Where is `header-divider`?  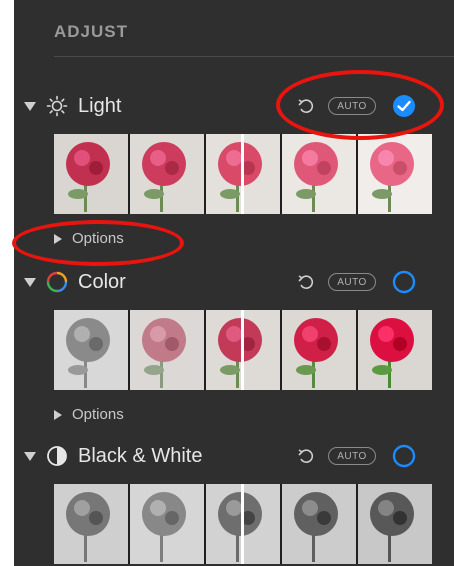
header-divider is located at coordinates (254, 56).